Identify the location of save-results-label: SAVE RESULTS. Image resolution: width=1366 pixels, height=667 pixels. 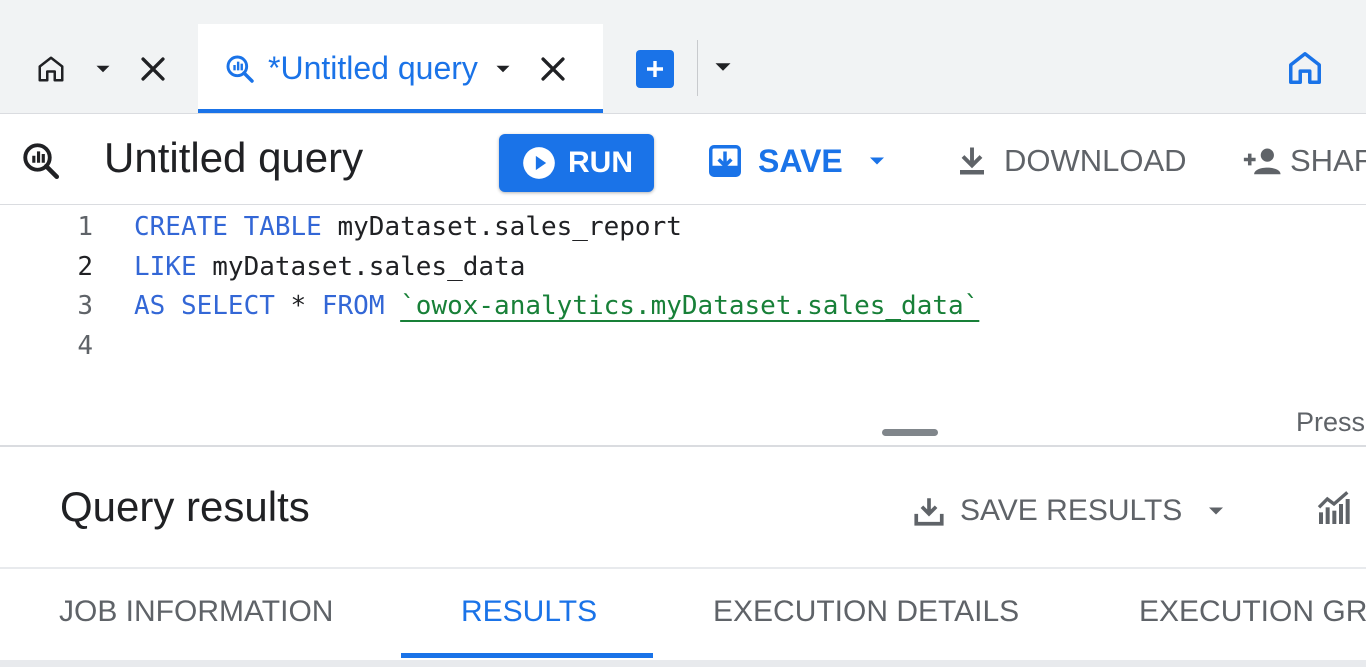
(1071, 510).